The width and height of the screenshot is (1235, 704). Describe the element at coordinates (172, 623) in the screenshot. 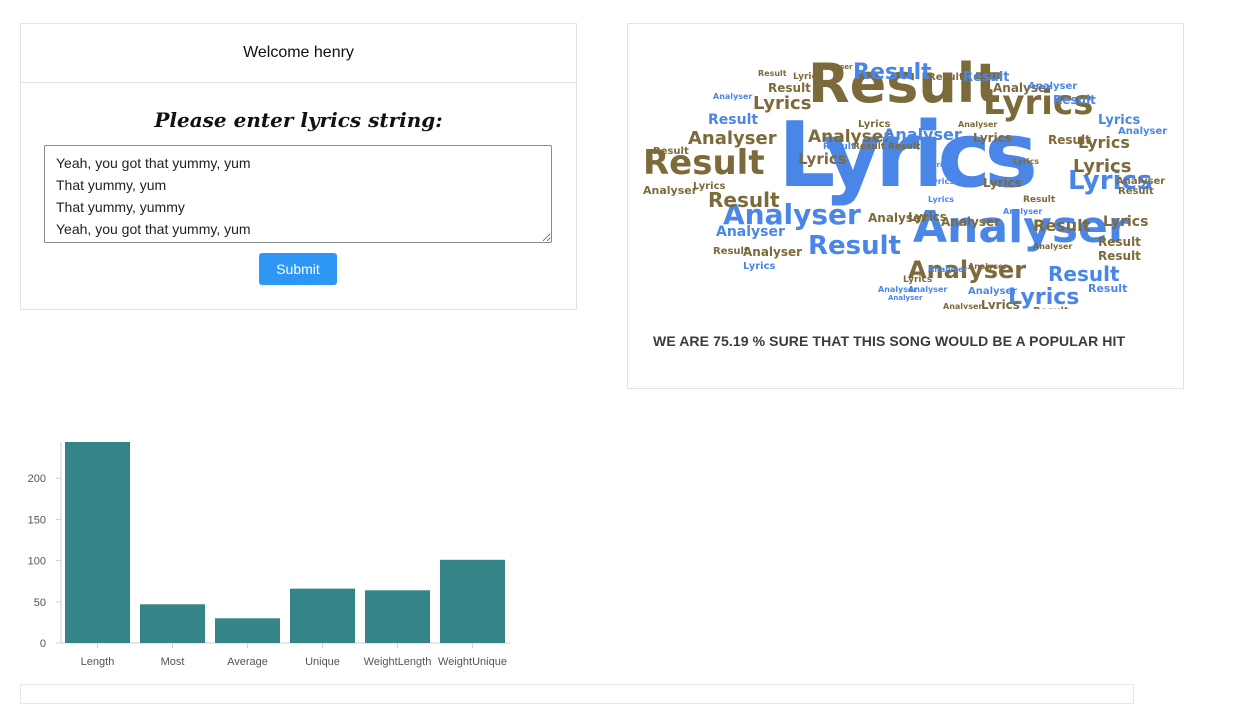

I see `bar-most` at that location.